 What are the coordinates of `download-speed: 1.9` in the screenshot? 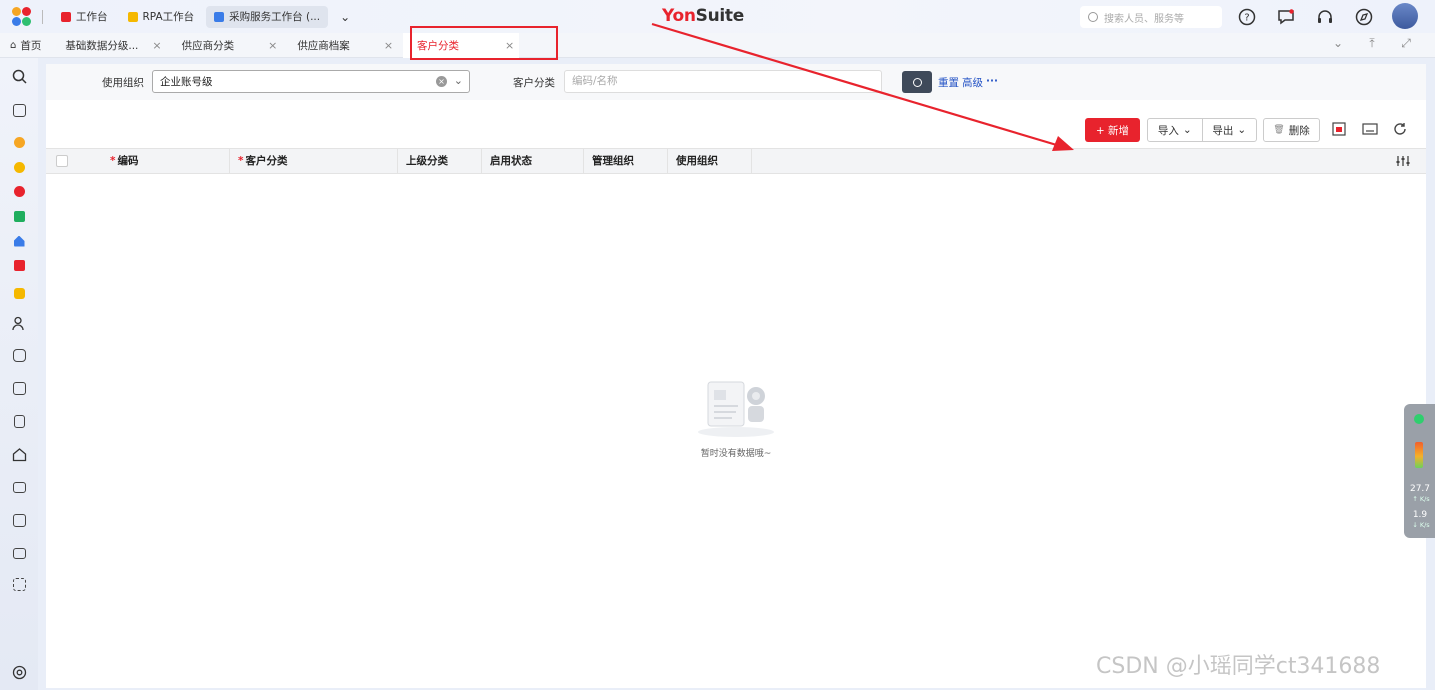 It's located at (1420, 515).